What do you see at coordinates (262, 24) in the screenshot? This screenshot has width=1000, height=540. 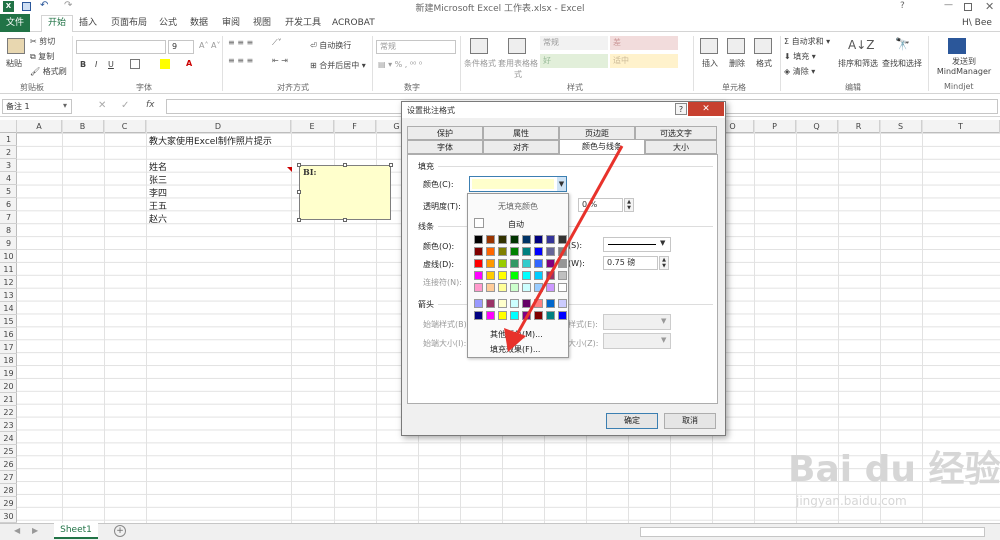 I see `tab-view: 视图` at bounding box center [262, 24].